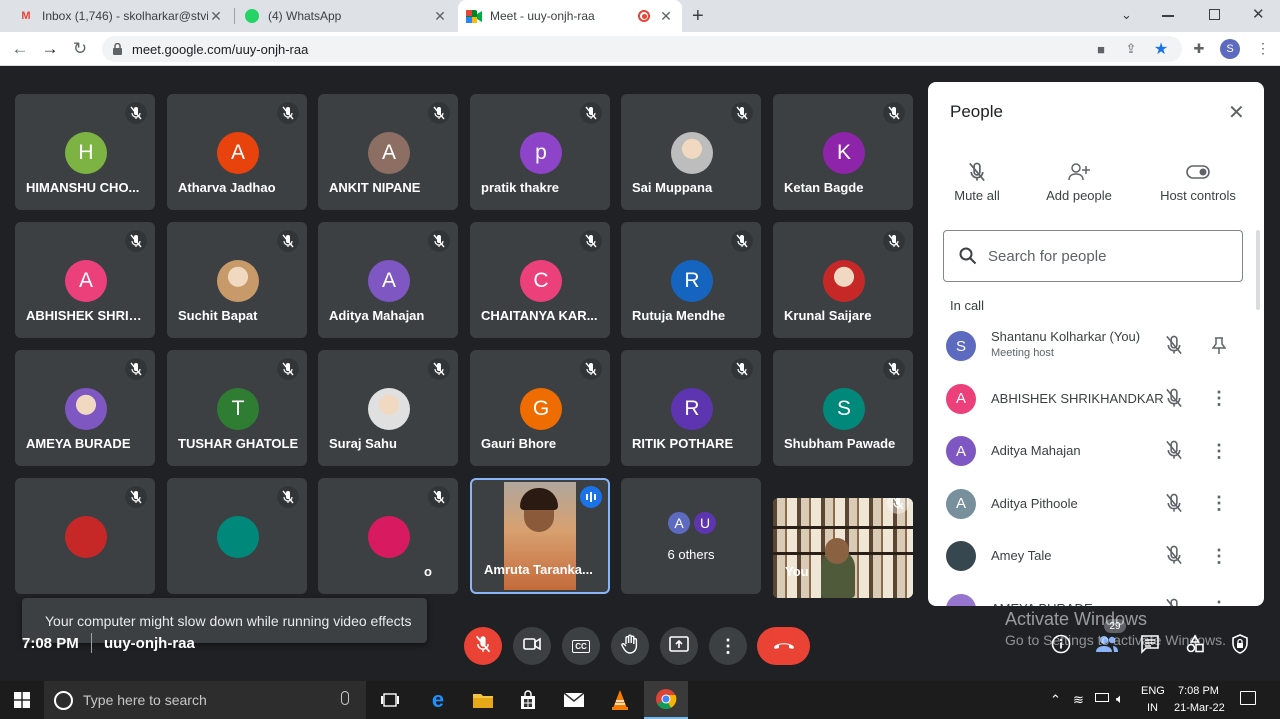  What do you see at coordinates (1101, 49) in the screenshot?
I see `camera-icon: ■` at bounding box center [1101, 49].